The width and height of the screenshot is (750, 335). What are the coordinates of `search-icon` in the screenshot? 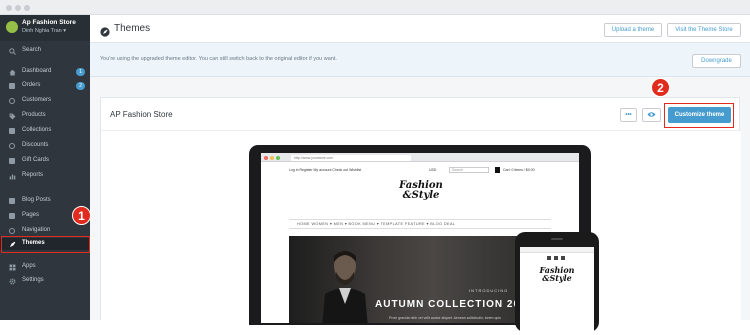 It's located at (12, 51).